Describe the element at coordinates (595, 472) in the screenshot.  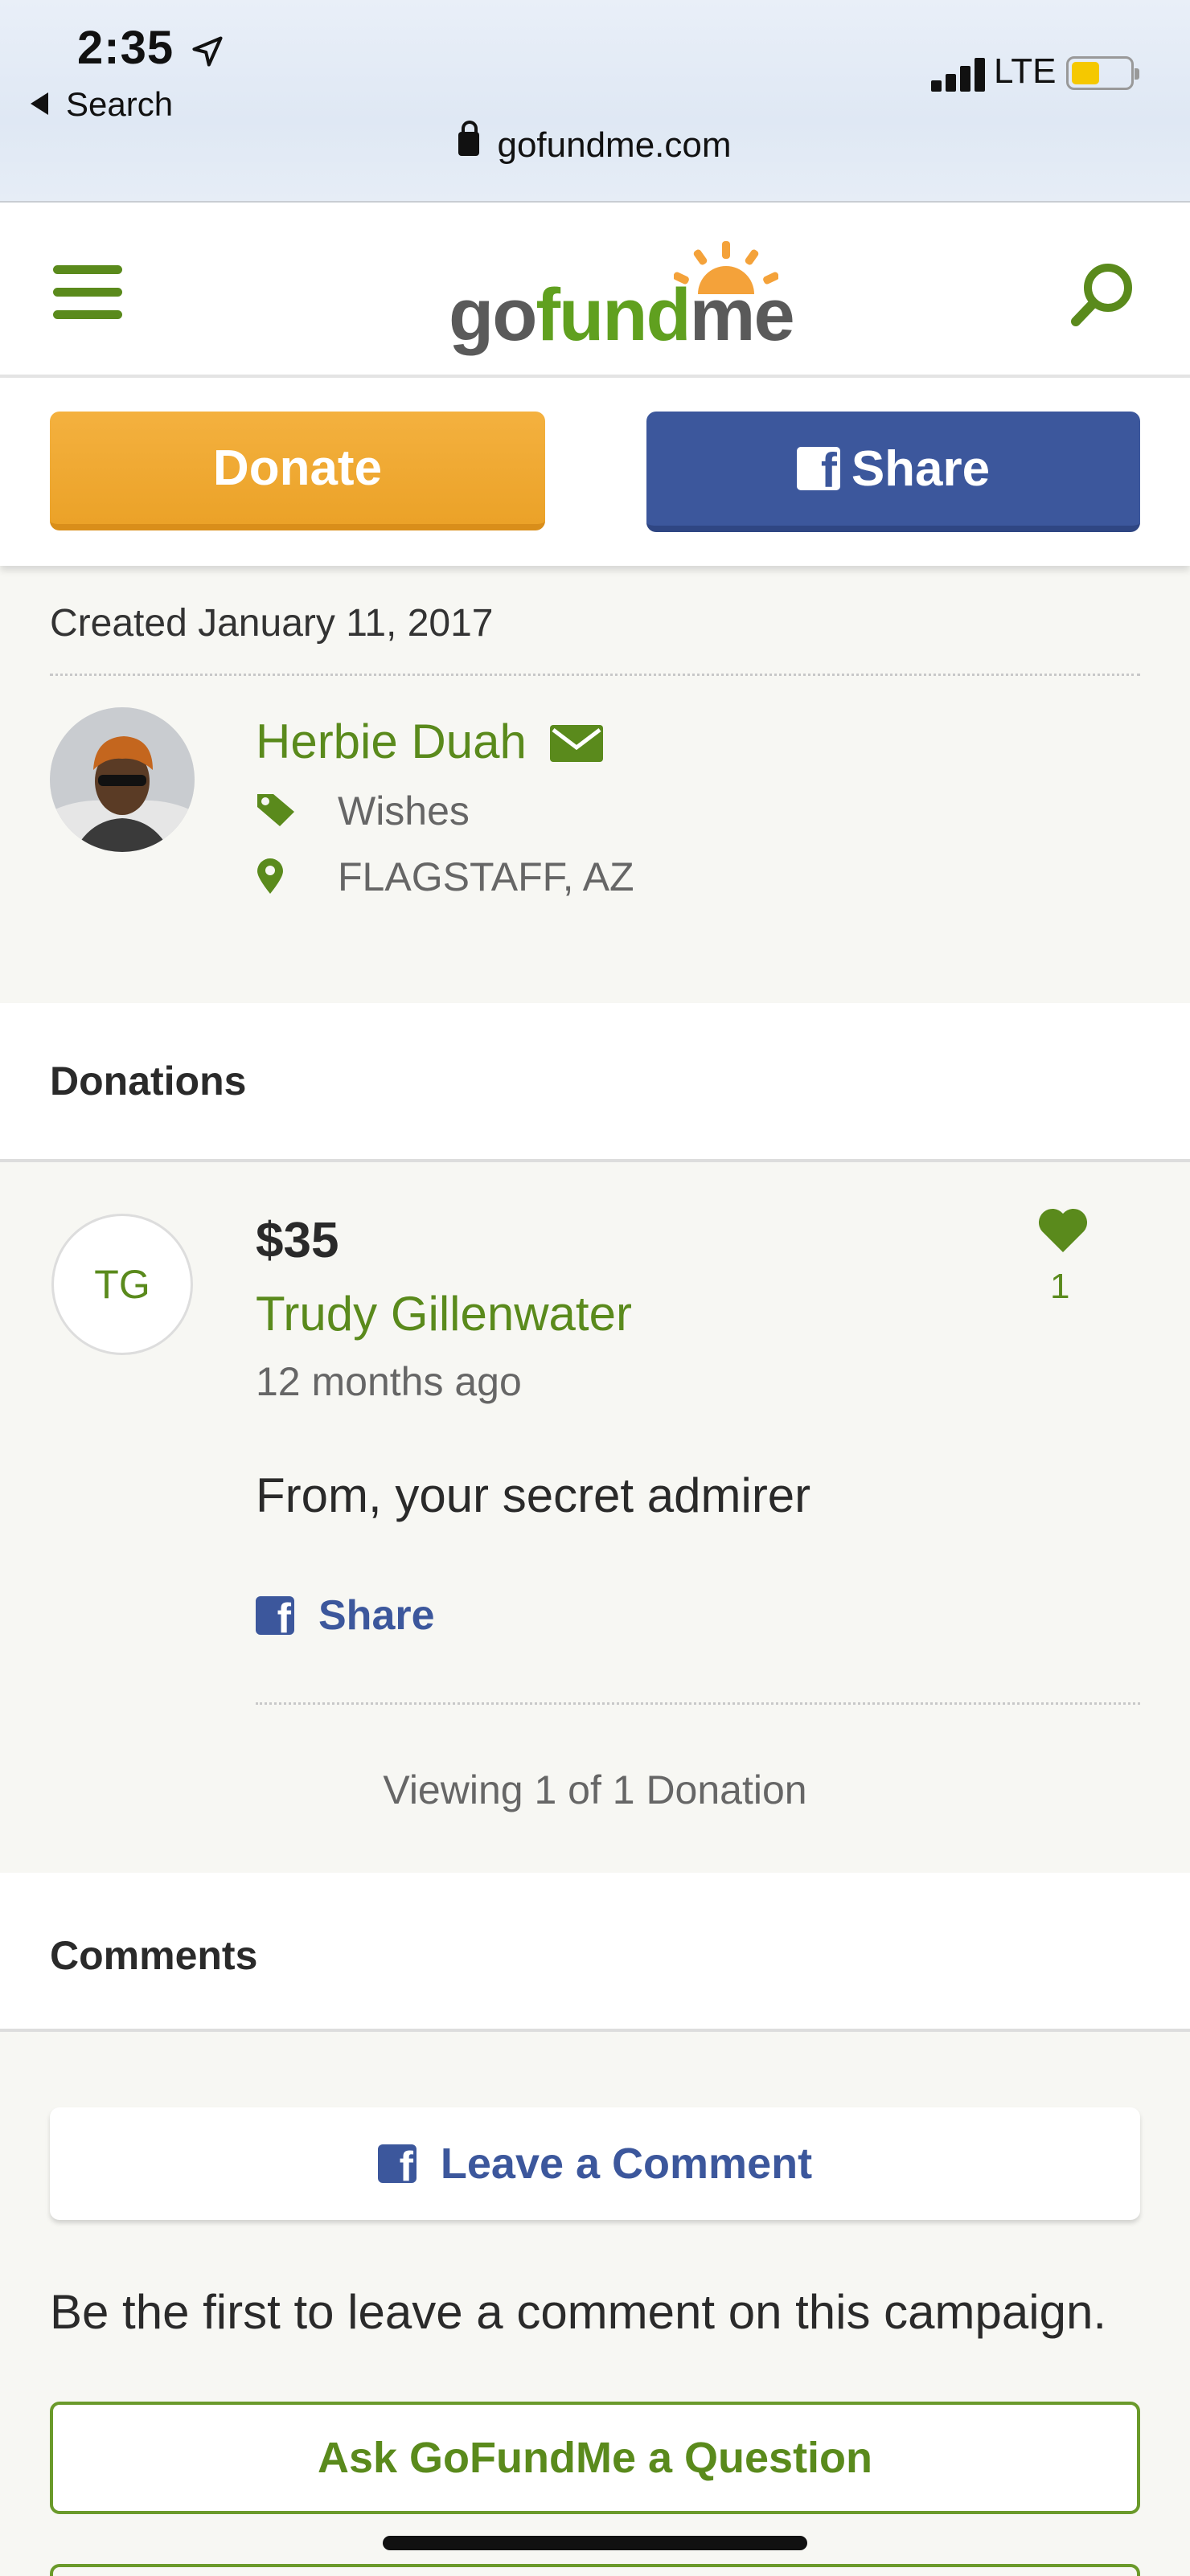
I see `action-bar: Donate Share` at that location.